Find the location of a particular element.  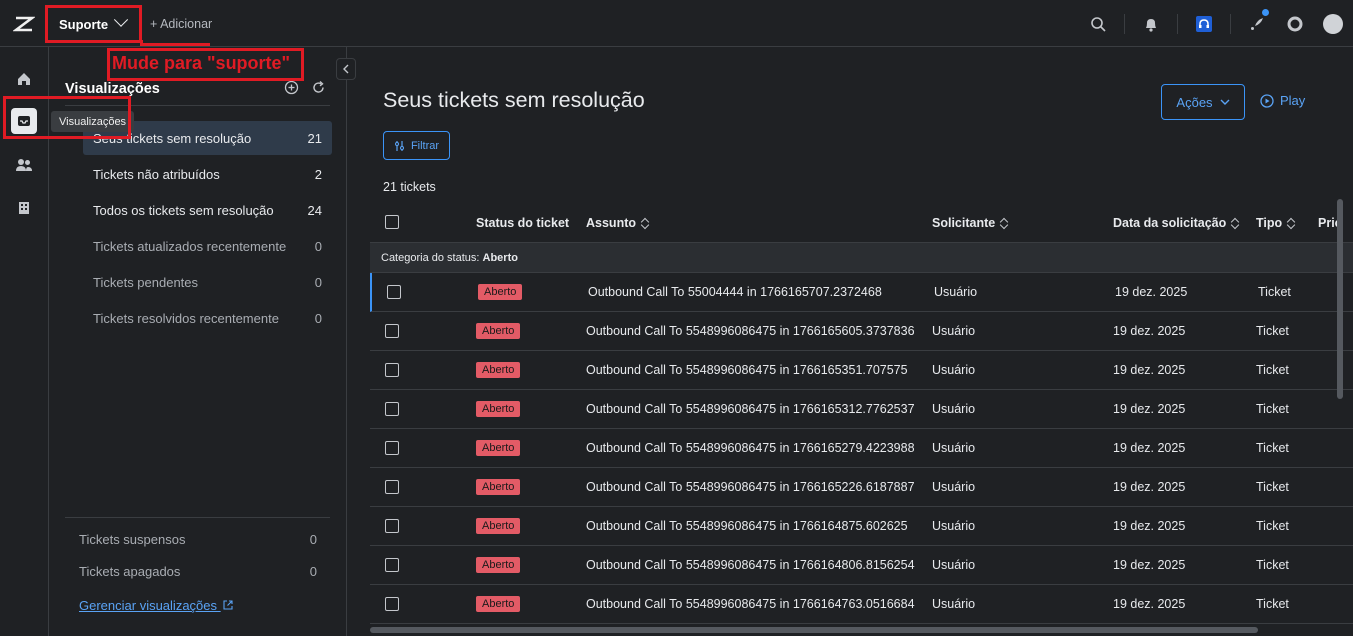

views-icon is located at coordinates (24, 121).